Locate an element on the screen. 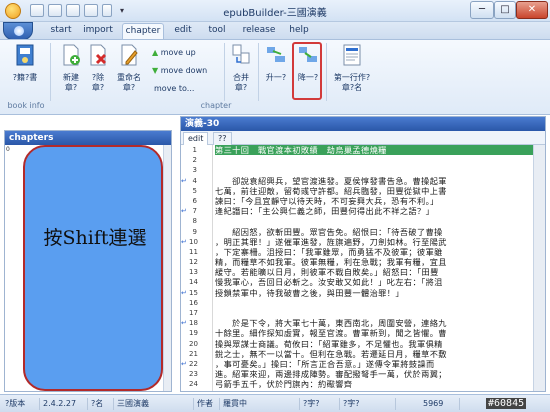 The width and height of the screenshot is (550, 412). tab-help: help is located at coordinates (299, 32).